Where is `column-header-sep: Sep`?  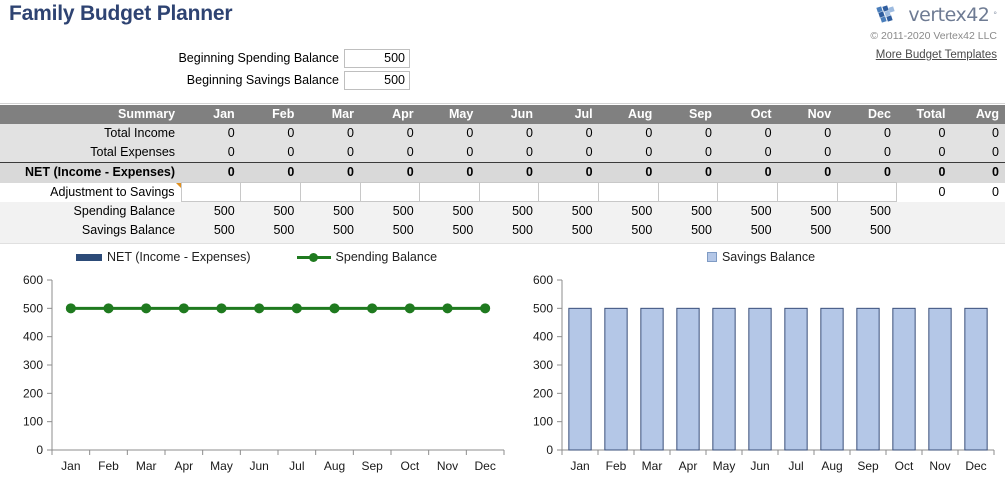 column-header-sep: Sep is located at coordinates (688, 114).